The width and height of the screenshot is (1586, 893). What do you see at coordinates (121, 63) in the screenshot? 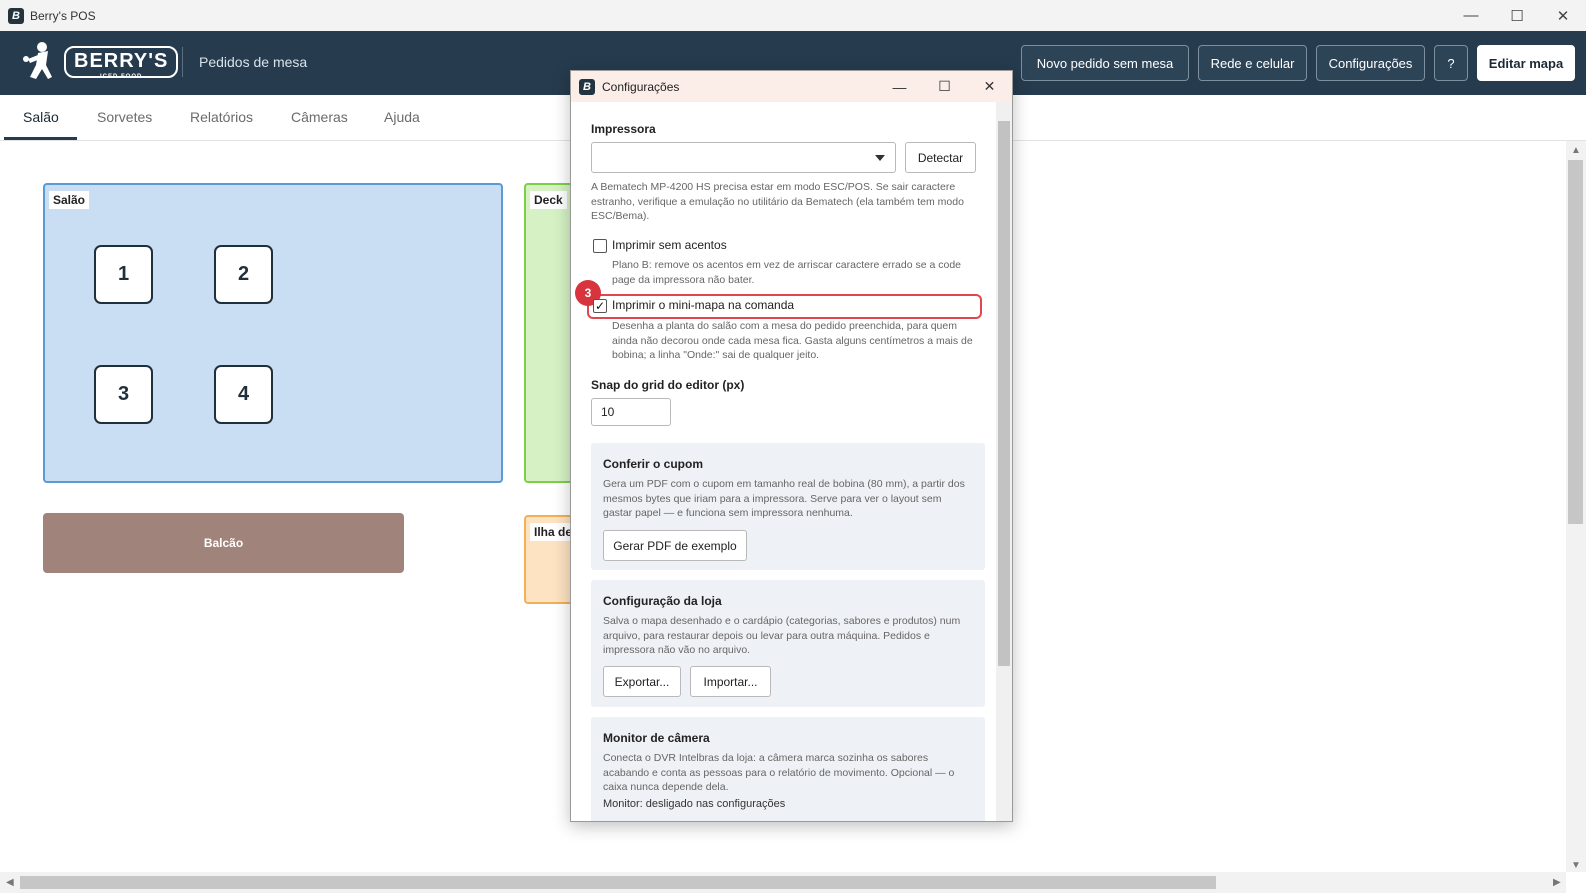
I see `logo-wordmark: BERRY'S ICED FOOD` at bounding box center [121, 63].